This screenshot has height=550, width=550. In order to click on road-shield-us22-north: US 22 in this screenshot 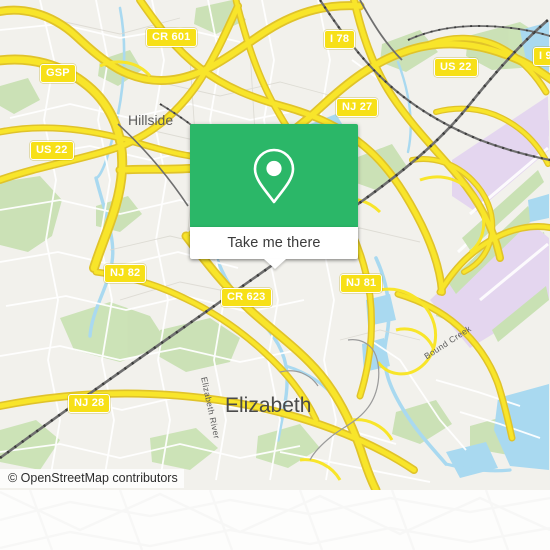, I will do `click(456, 67)`.